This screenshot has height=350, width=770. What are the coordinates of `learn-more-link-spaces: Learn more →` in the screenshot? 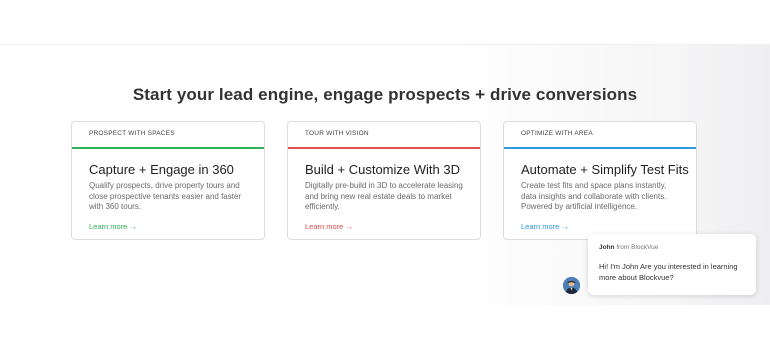 It's located at (113, 226).